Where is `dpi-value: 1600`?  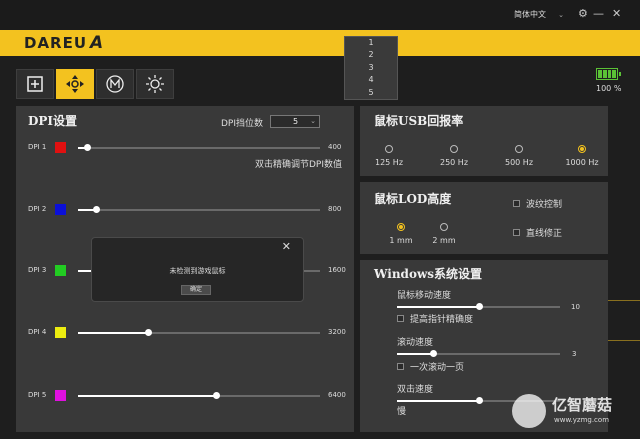
dpi-value: 1600 is located at coordinates (337, 270).